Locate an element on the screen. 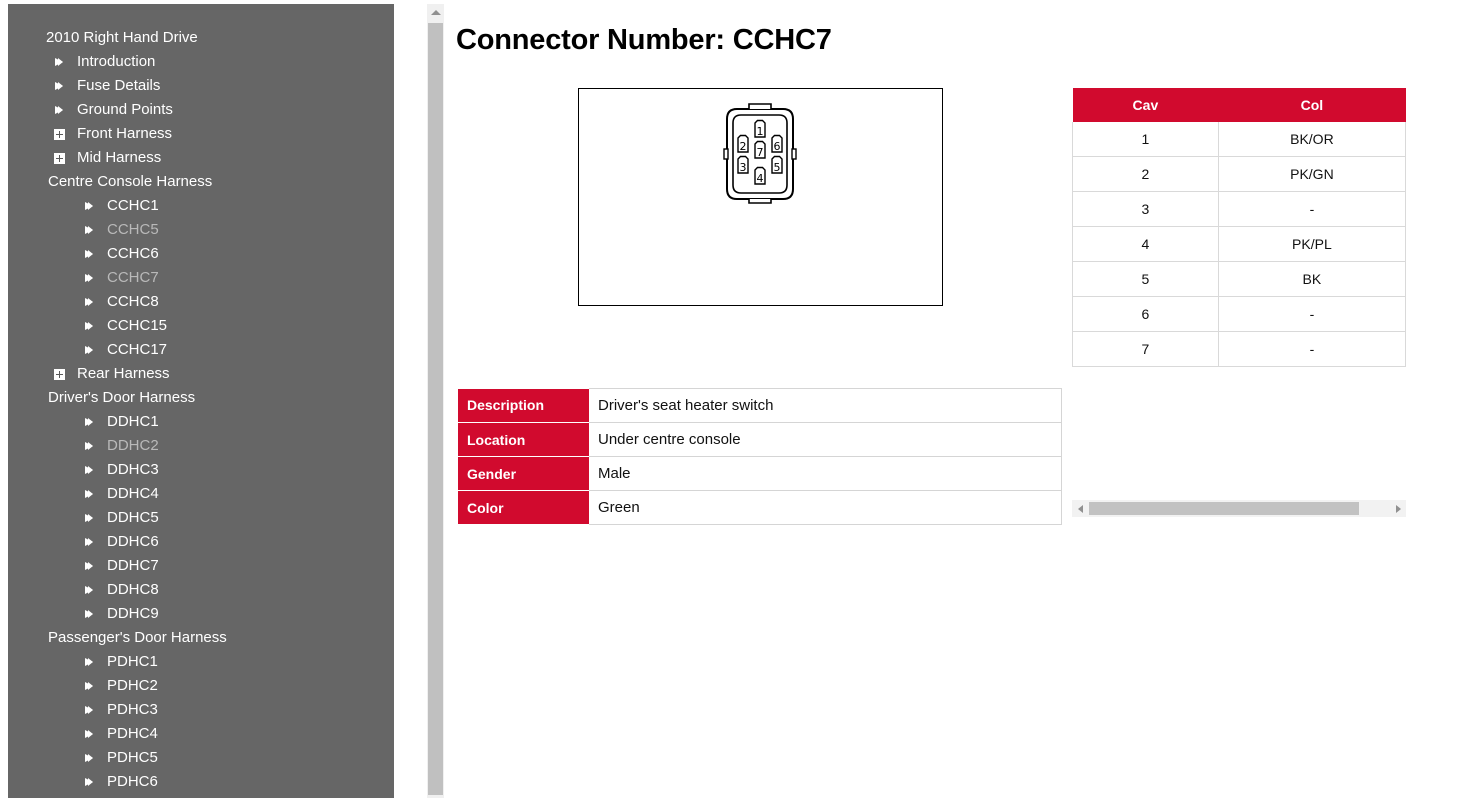 The height and width of the screenshot is (798, 1471). detail-row: Description Driver's seat heater switch is located at coordinates (760, 405).